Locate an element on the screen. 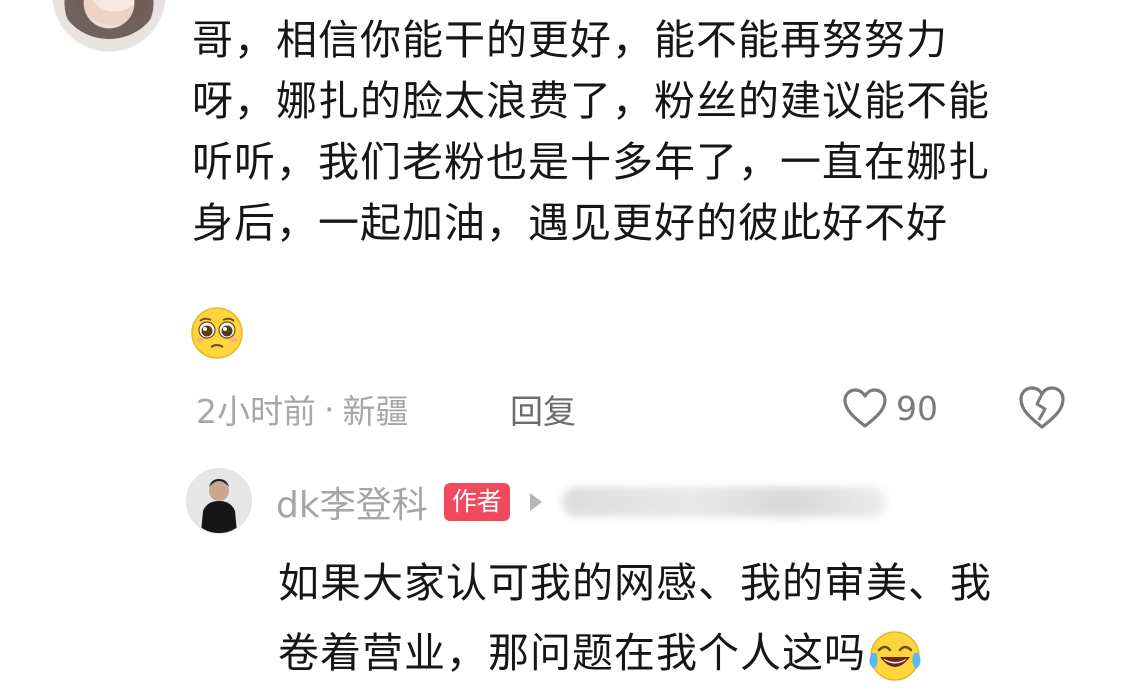 The image size is (1130, 694). reply-author-avatar is located at coordinates (219, 501).